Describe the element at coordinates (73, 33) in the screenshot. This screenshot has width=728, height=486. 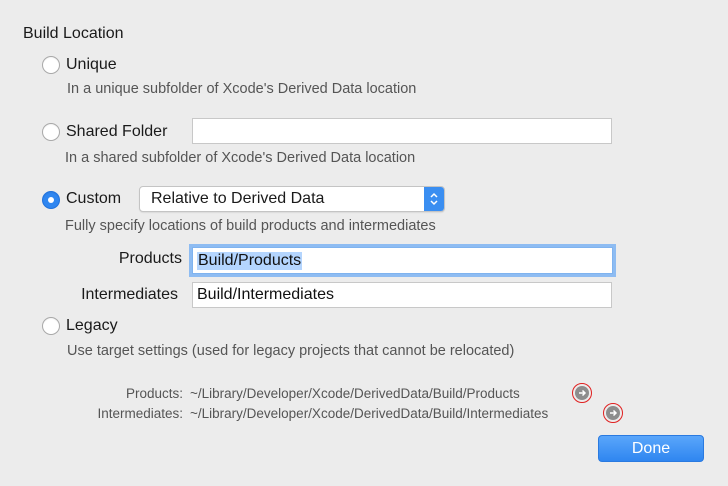
I see `section-title: Build Location` at that location.